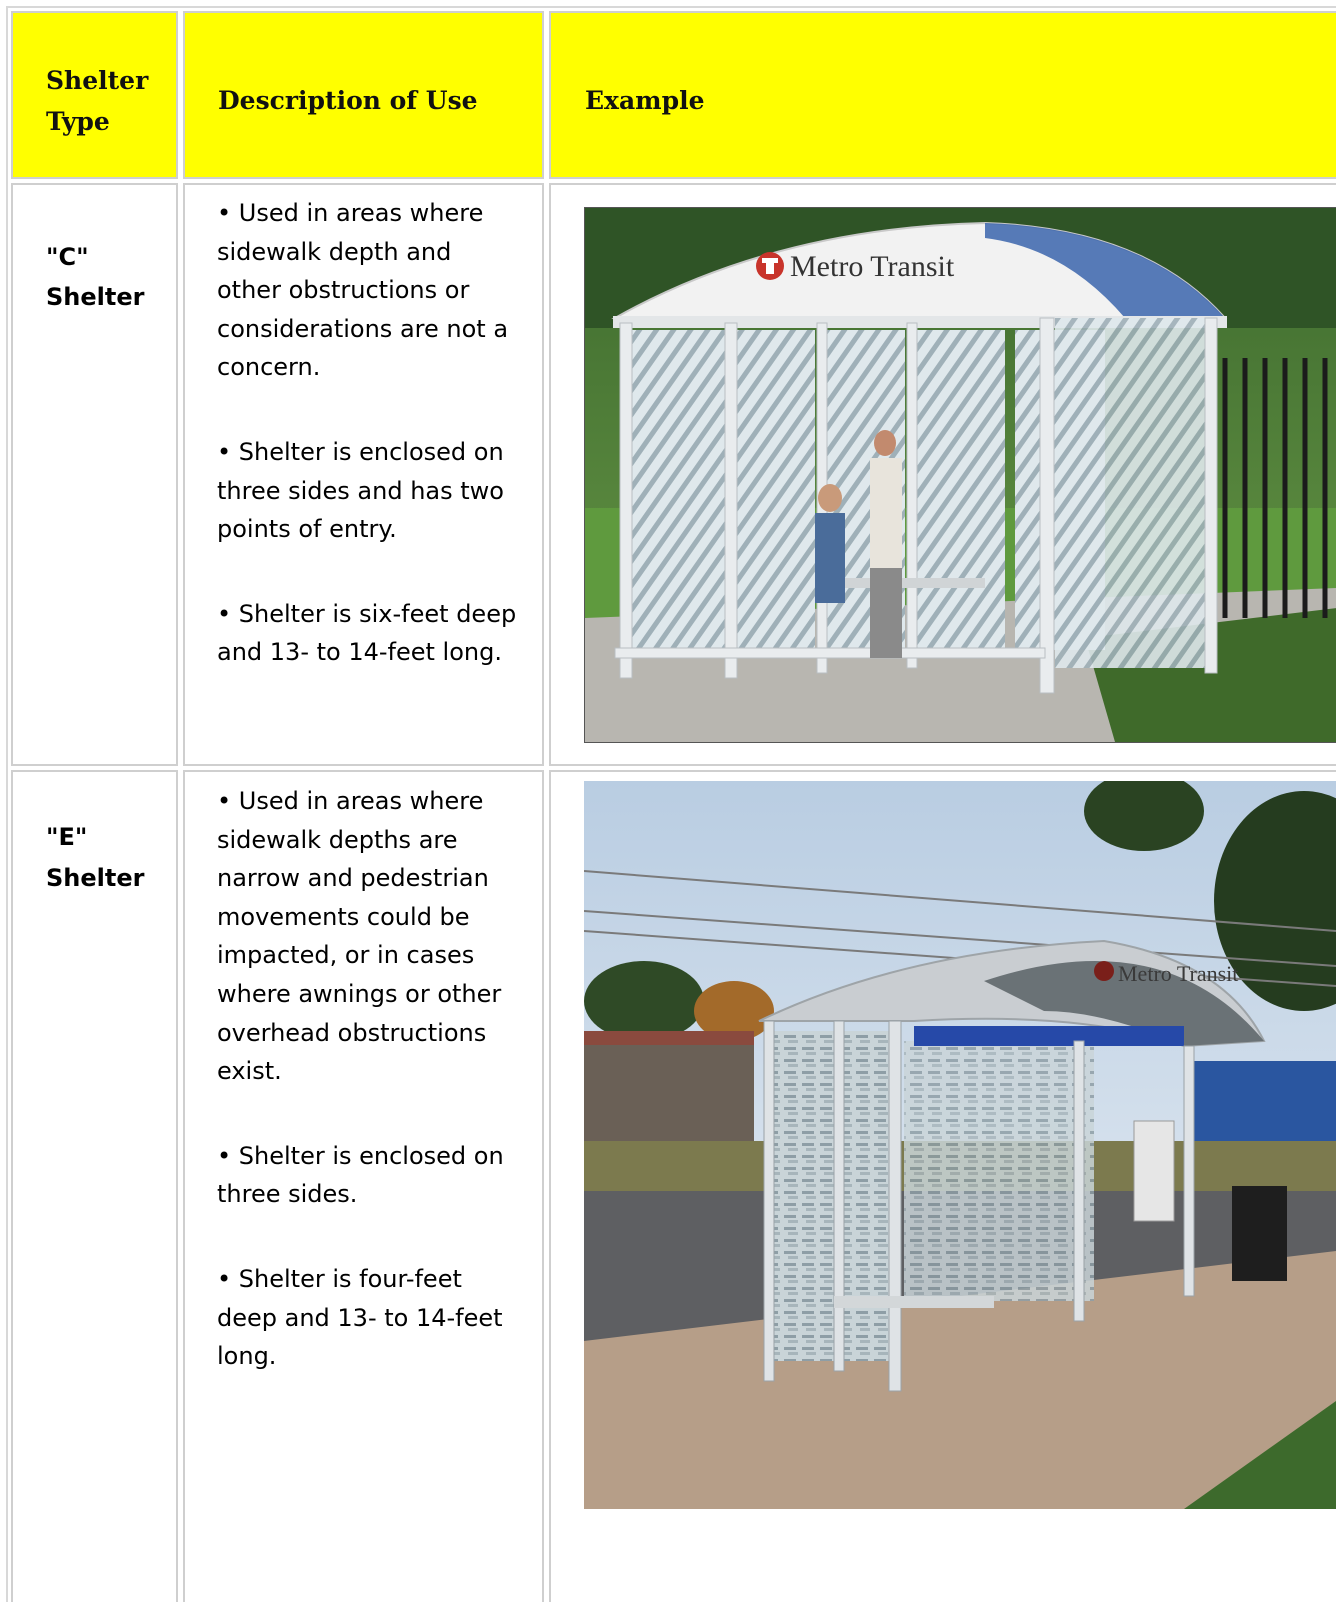 The width and height of the screenshot is (1336, 1602). Describe the element at coordinates (95, 297) in the screenshot. I see `row-c-type-line2: Shelter` at that location.